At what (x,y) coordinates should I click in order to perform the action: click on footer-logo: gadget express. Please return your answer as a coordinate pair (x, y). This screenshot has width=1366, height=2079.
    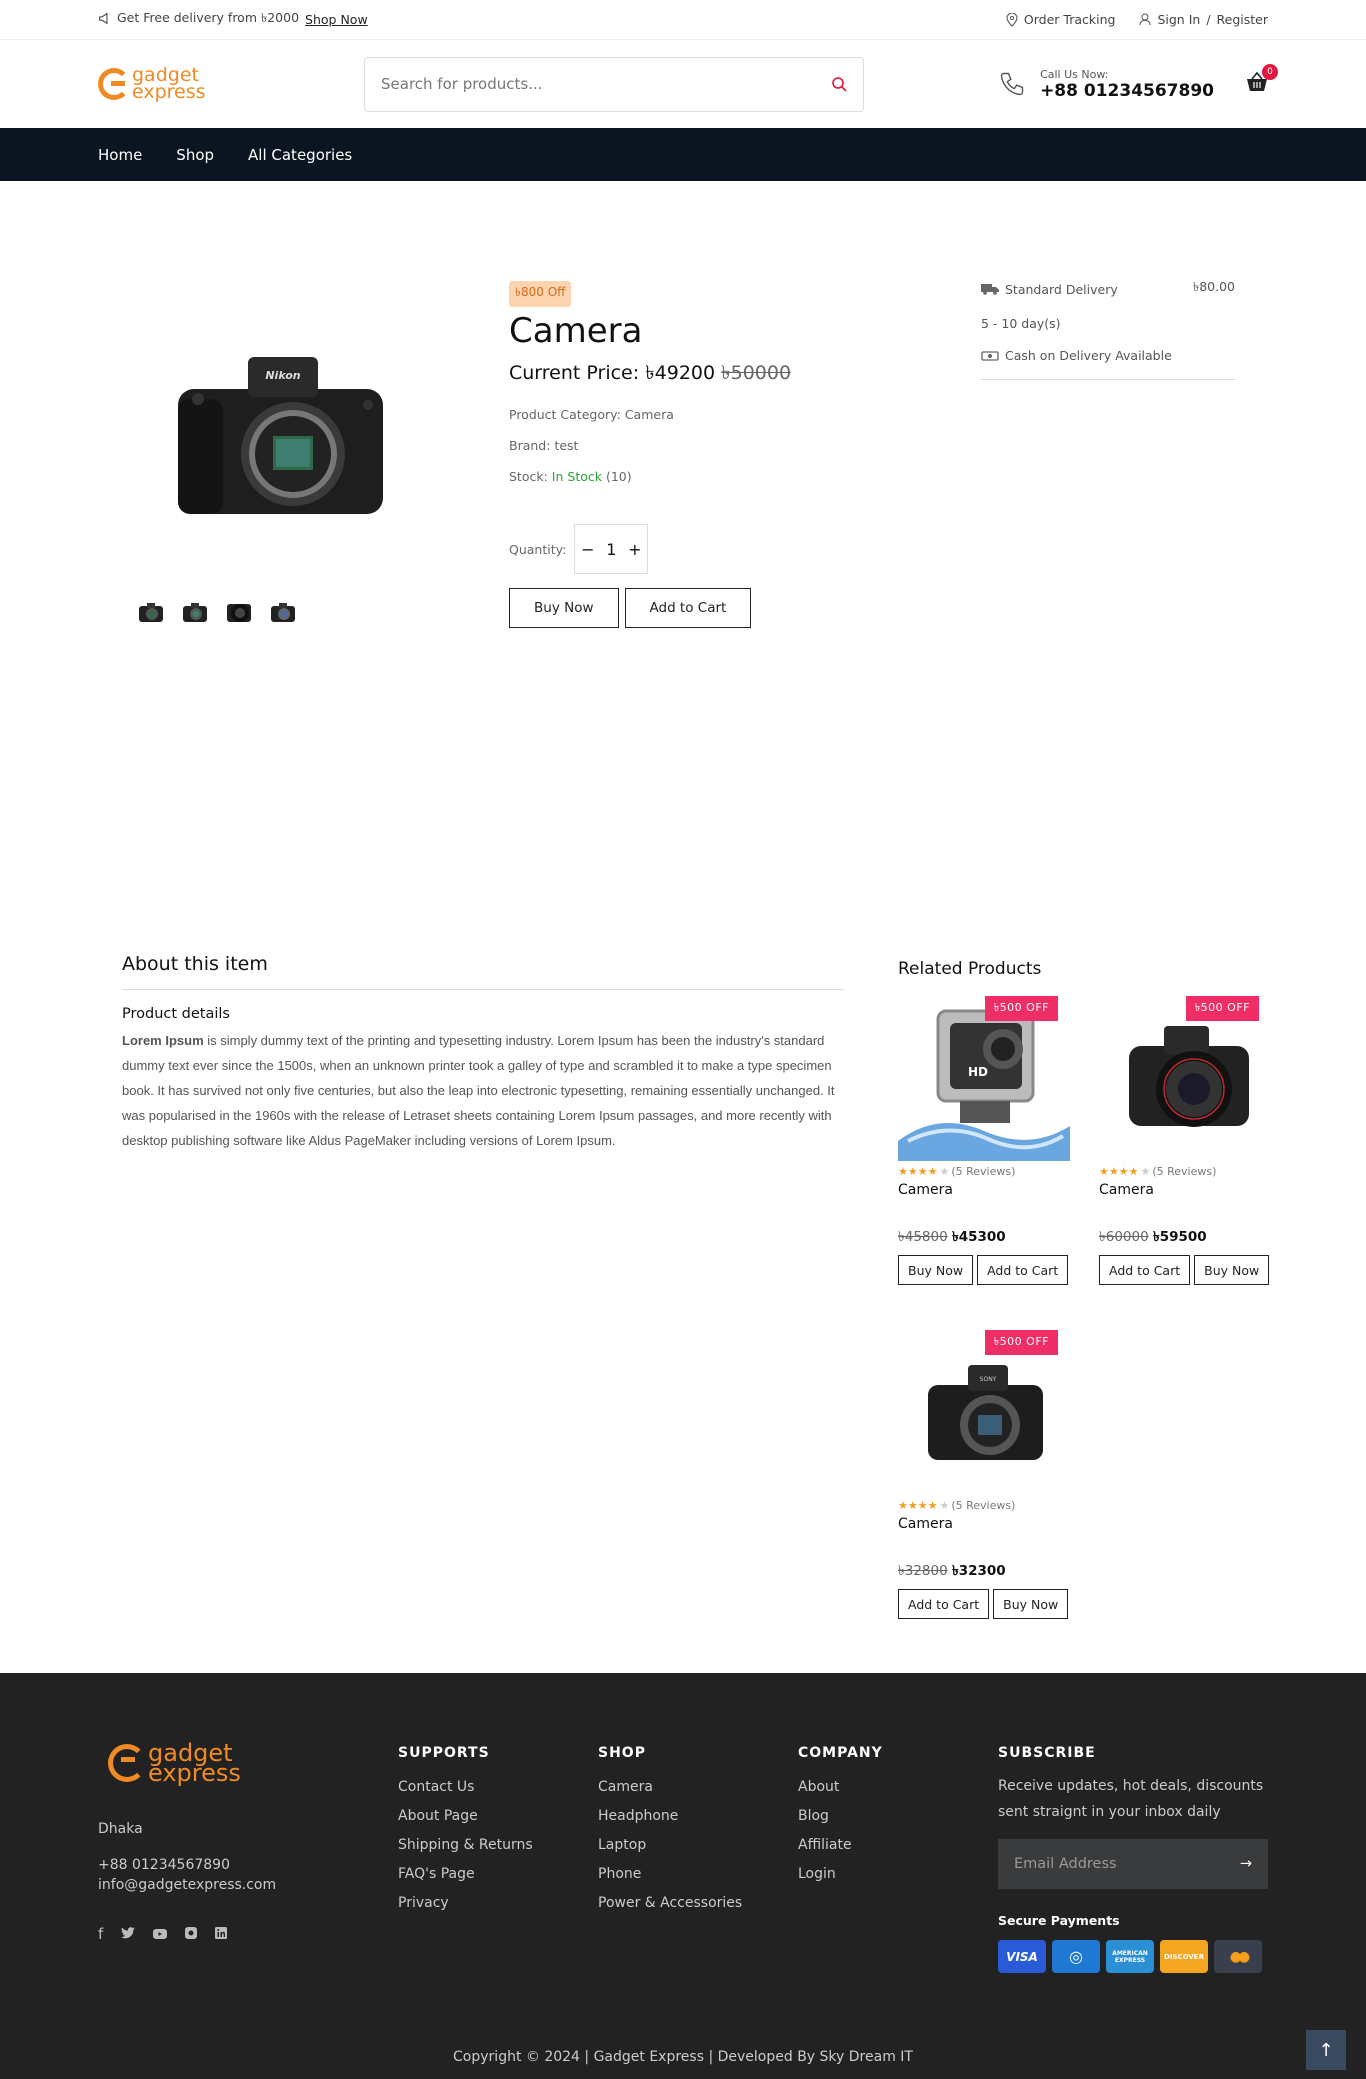
    Looking at the image, I should click on (192, 1763).